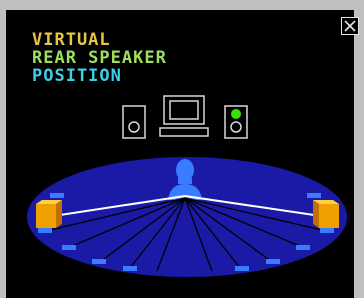  What do you see at coordinates (326, 214) in the screenshot?
I see `rear-right-speaker-icon` at bounding box center [326, 214].